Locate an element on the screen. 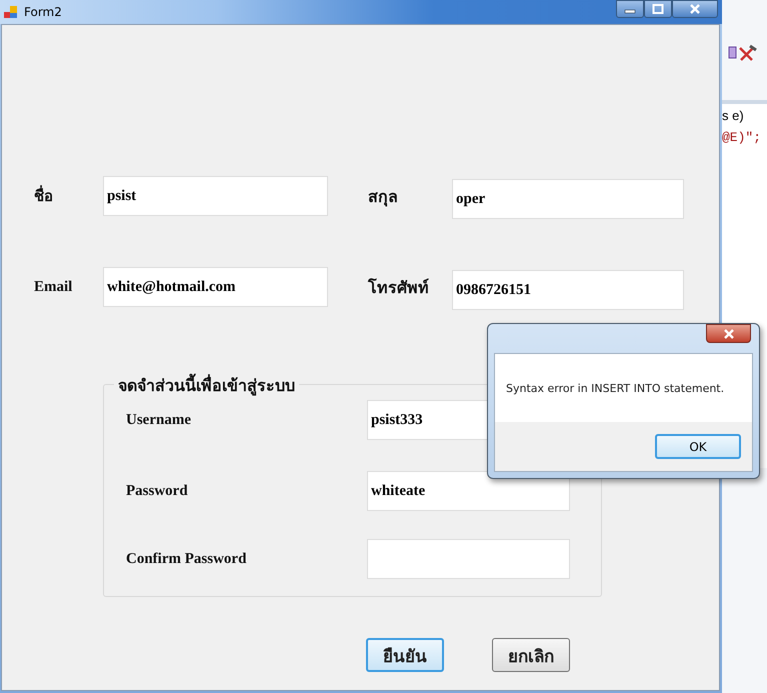  code-text: s e) is located at coordinates (733, 115).